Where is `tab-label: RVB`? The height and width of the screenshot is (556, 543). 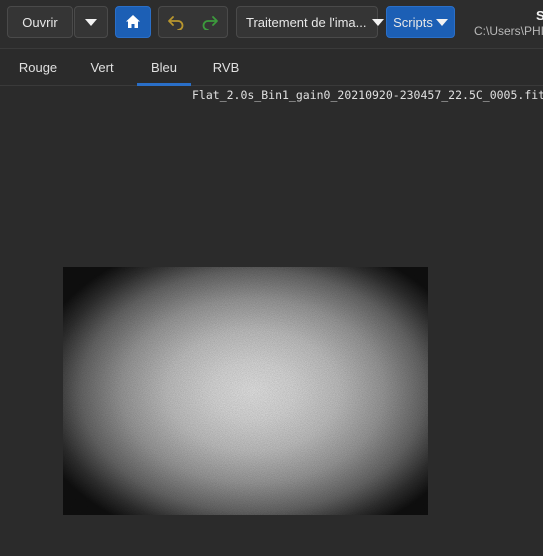 tab-label: RVB is located at coordinates (226, 67).